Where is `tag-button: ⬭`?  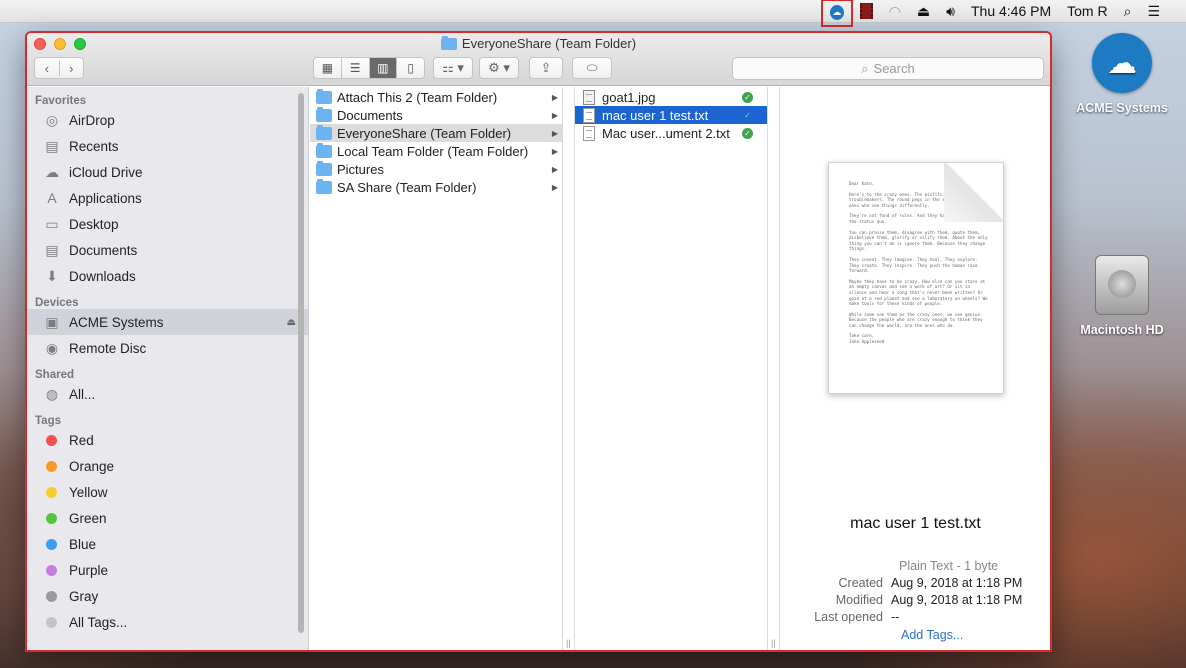
tag-button: ⬭ is located at coordinates (592, 68).